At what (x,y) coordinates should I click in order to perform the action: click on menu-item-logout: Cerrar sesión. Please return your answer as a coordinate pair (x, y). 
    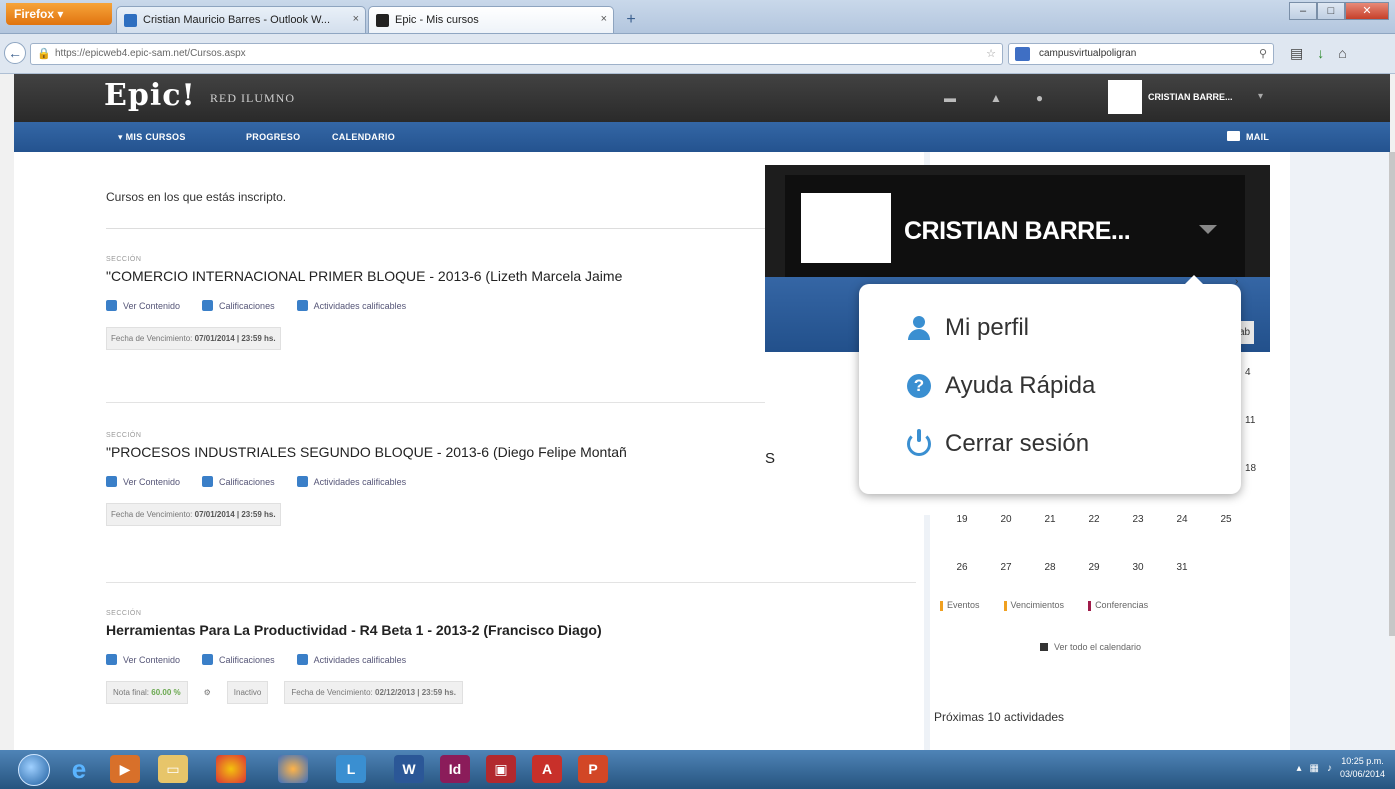
    Looking at the image, I should click on (998, 443).